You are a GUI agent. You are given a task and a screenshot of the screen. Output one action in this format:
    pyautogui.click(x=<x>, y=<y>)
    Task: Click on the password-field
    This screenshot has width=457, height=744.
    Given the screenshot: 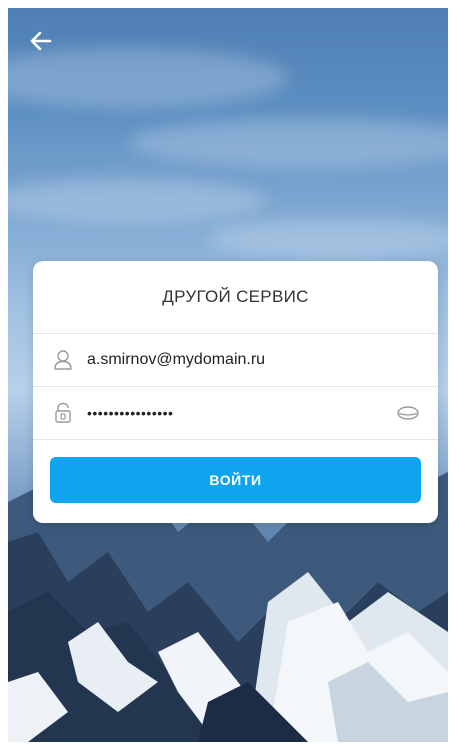 What is the action you would take?
    pyautogui.click(x=240, y=413)
    